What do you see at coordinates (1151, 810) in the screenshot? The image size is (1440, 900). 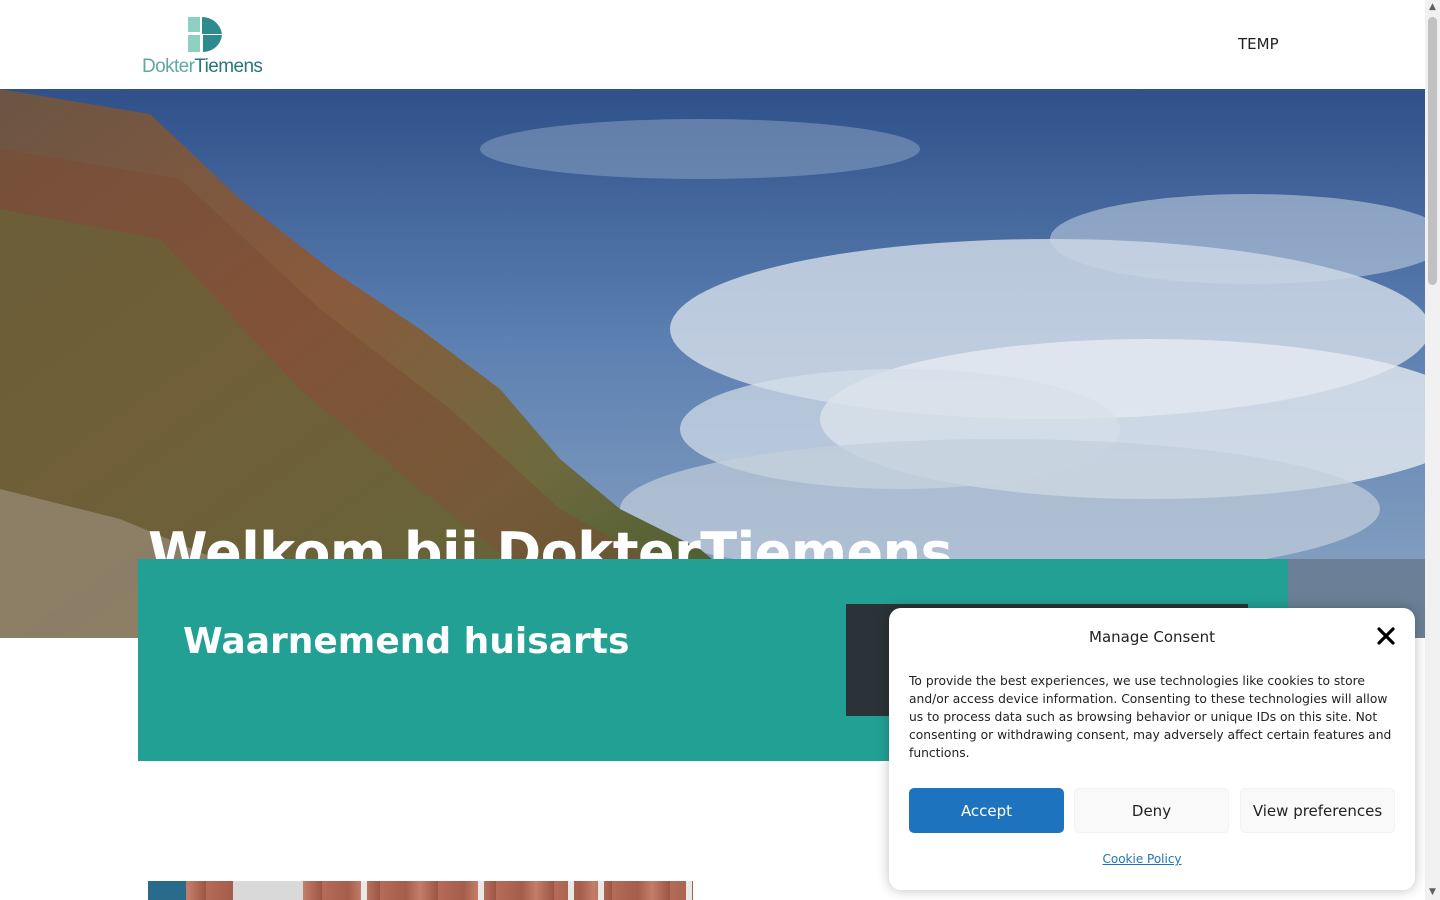 I see `deny-button: Deny` at bounding box center [1151, 810].